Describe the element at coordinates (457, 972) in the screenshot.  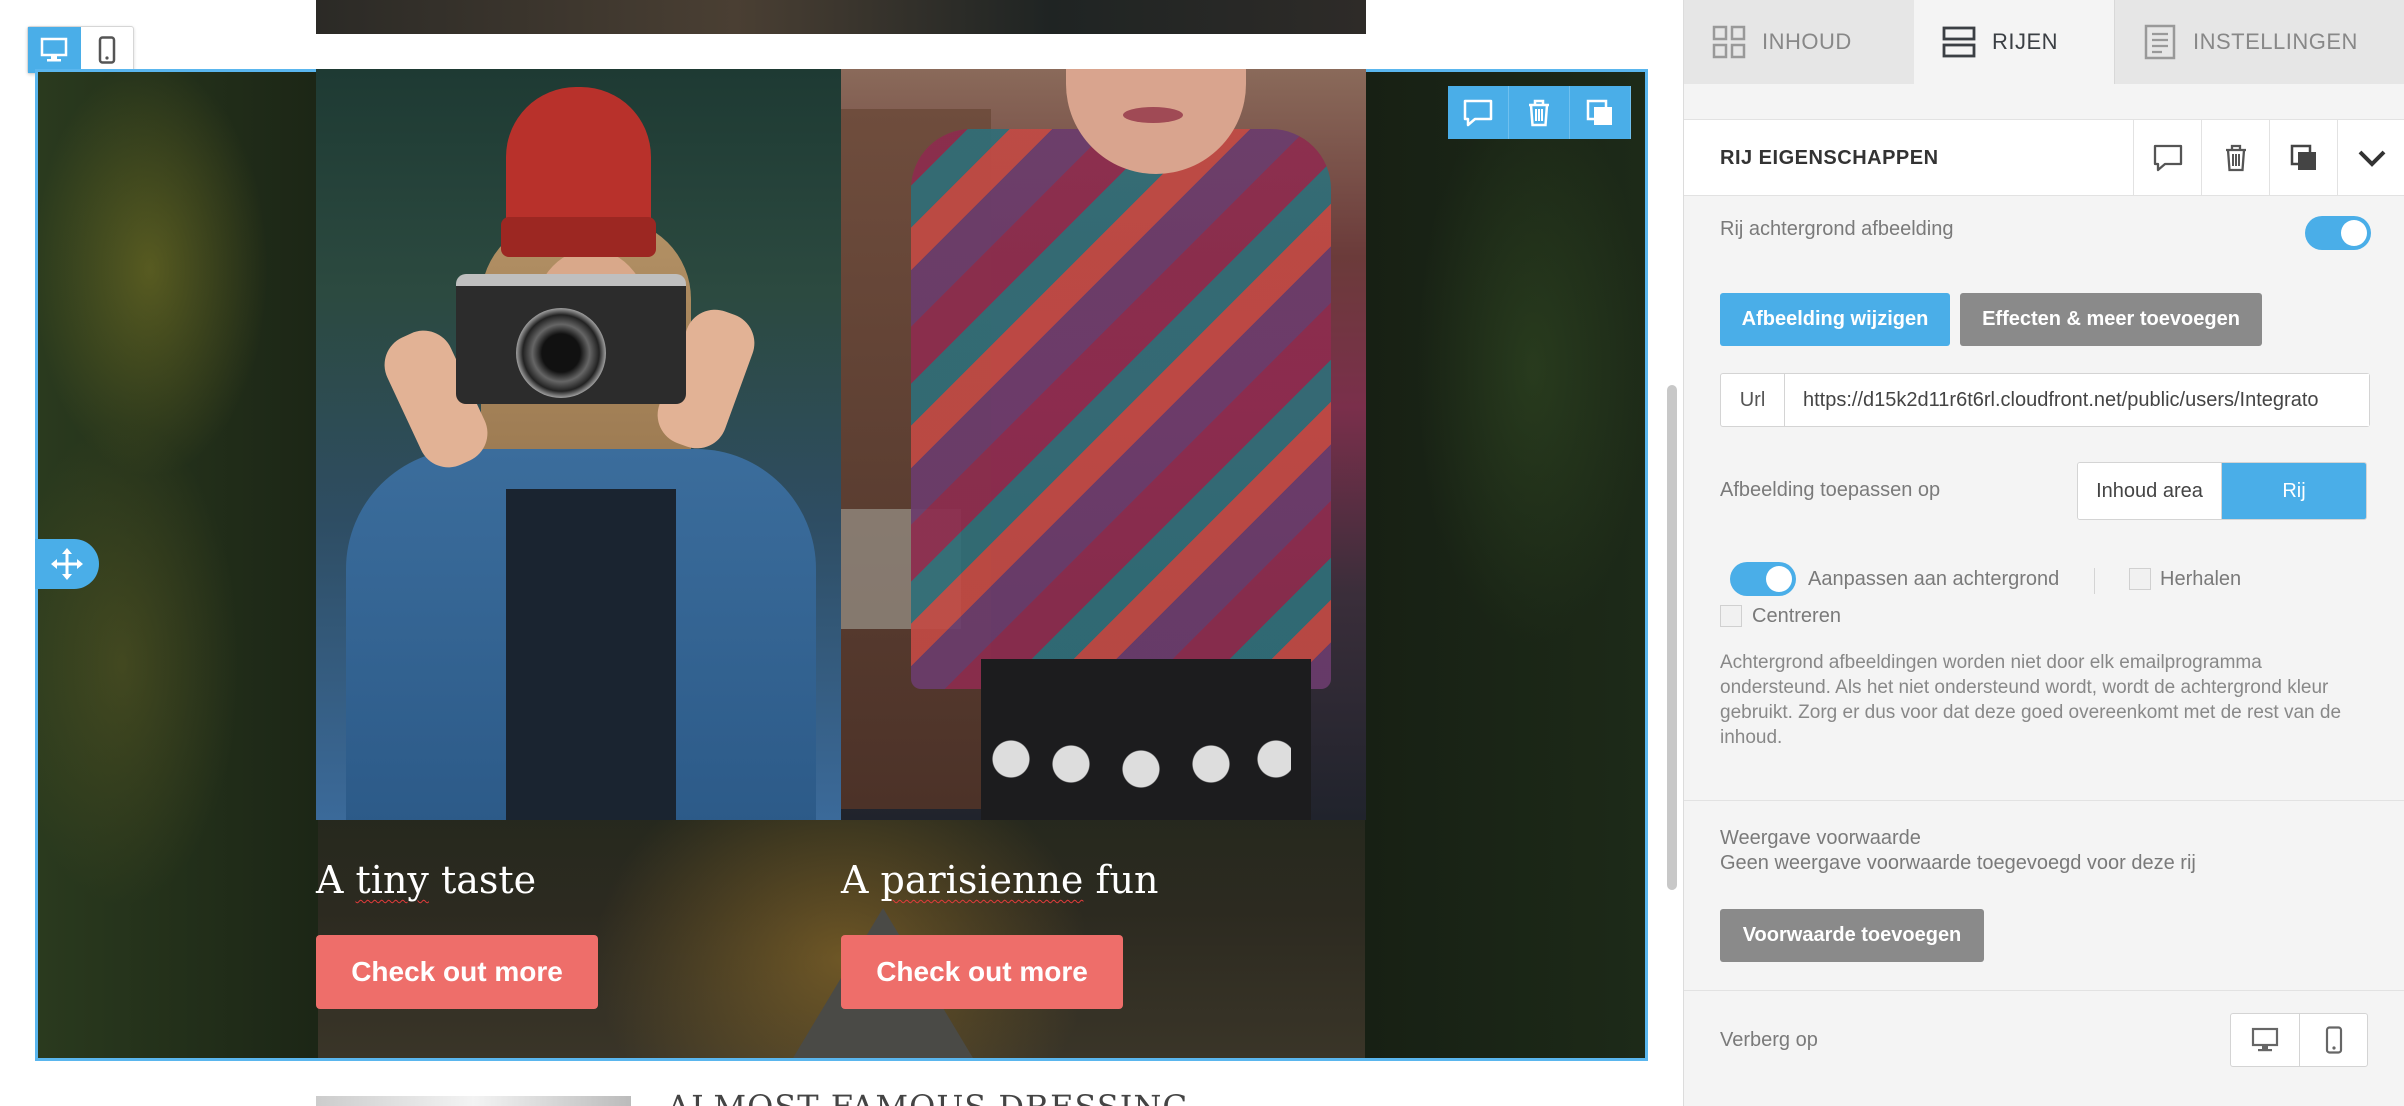
I see `column-1-cta-button: Check out more` at that location.